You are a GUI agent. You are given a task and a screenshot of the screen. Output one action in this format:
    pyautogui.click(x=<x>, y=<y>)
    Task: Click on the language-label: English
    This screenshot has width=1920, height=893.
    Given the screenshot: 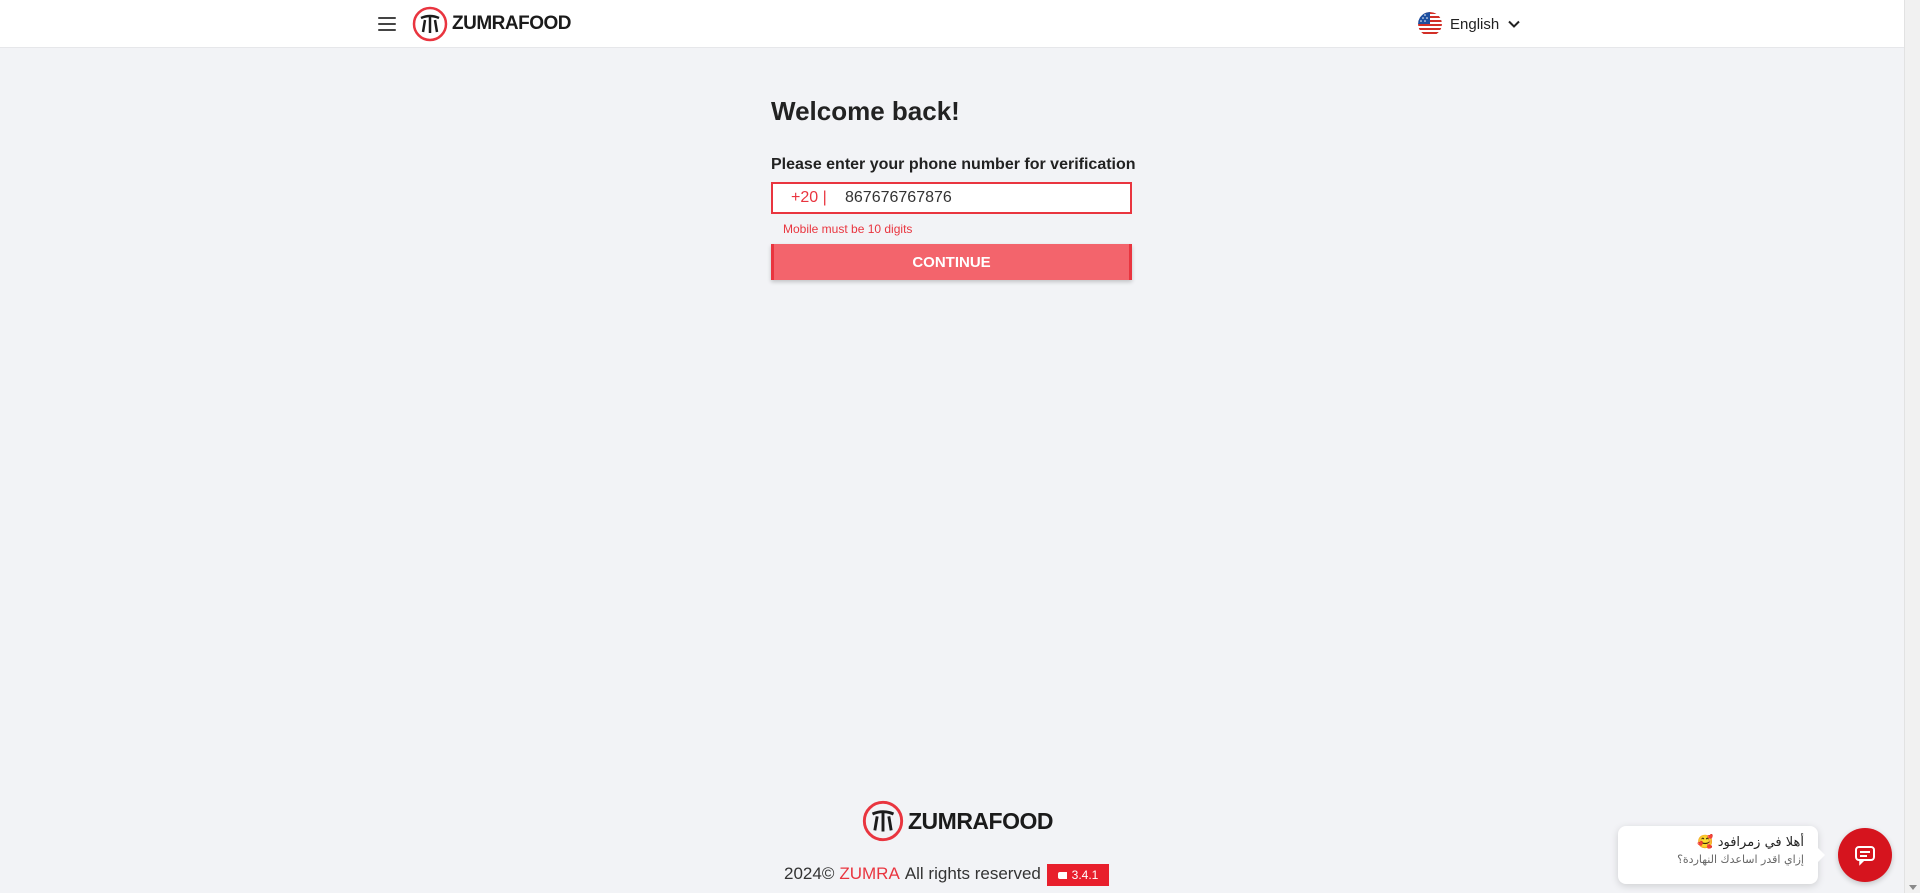 What is the action you would take?
    pyautogui.click(x=1475, y=24)
    